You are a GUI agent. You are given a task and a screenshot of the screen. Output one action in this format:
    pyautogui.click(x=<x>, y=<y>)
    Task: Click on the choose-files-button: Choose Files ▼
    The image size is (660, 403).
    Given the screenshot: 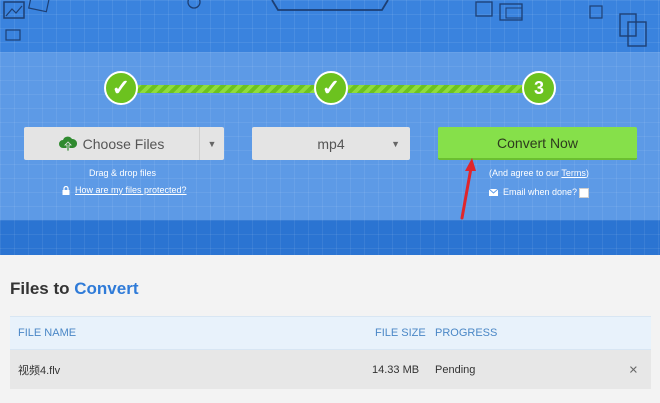 What is the action you would take?
    pyautogui.click(x=124, y=143)
    